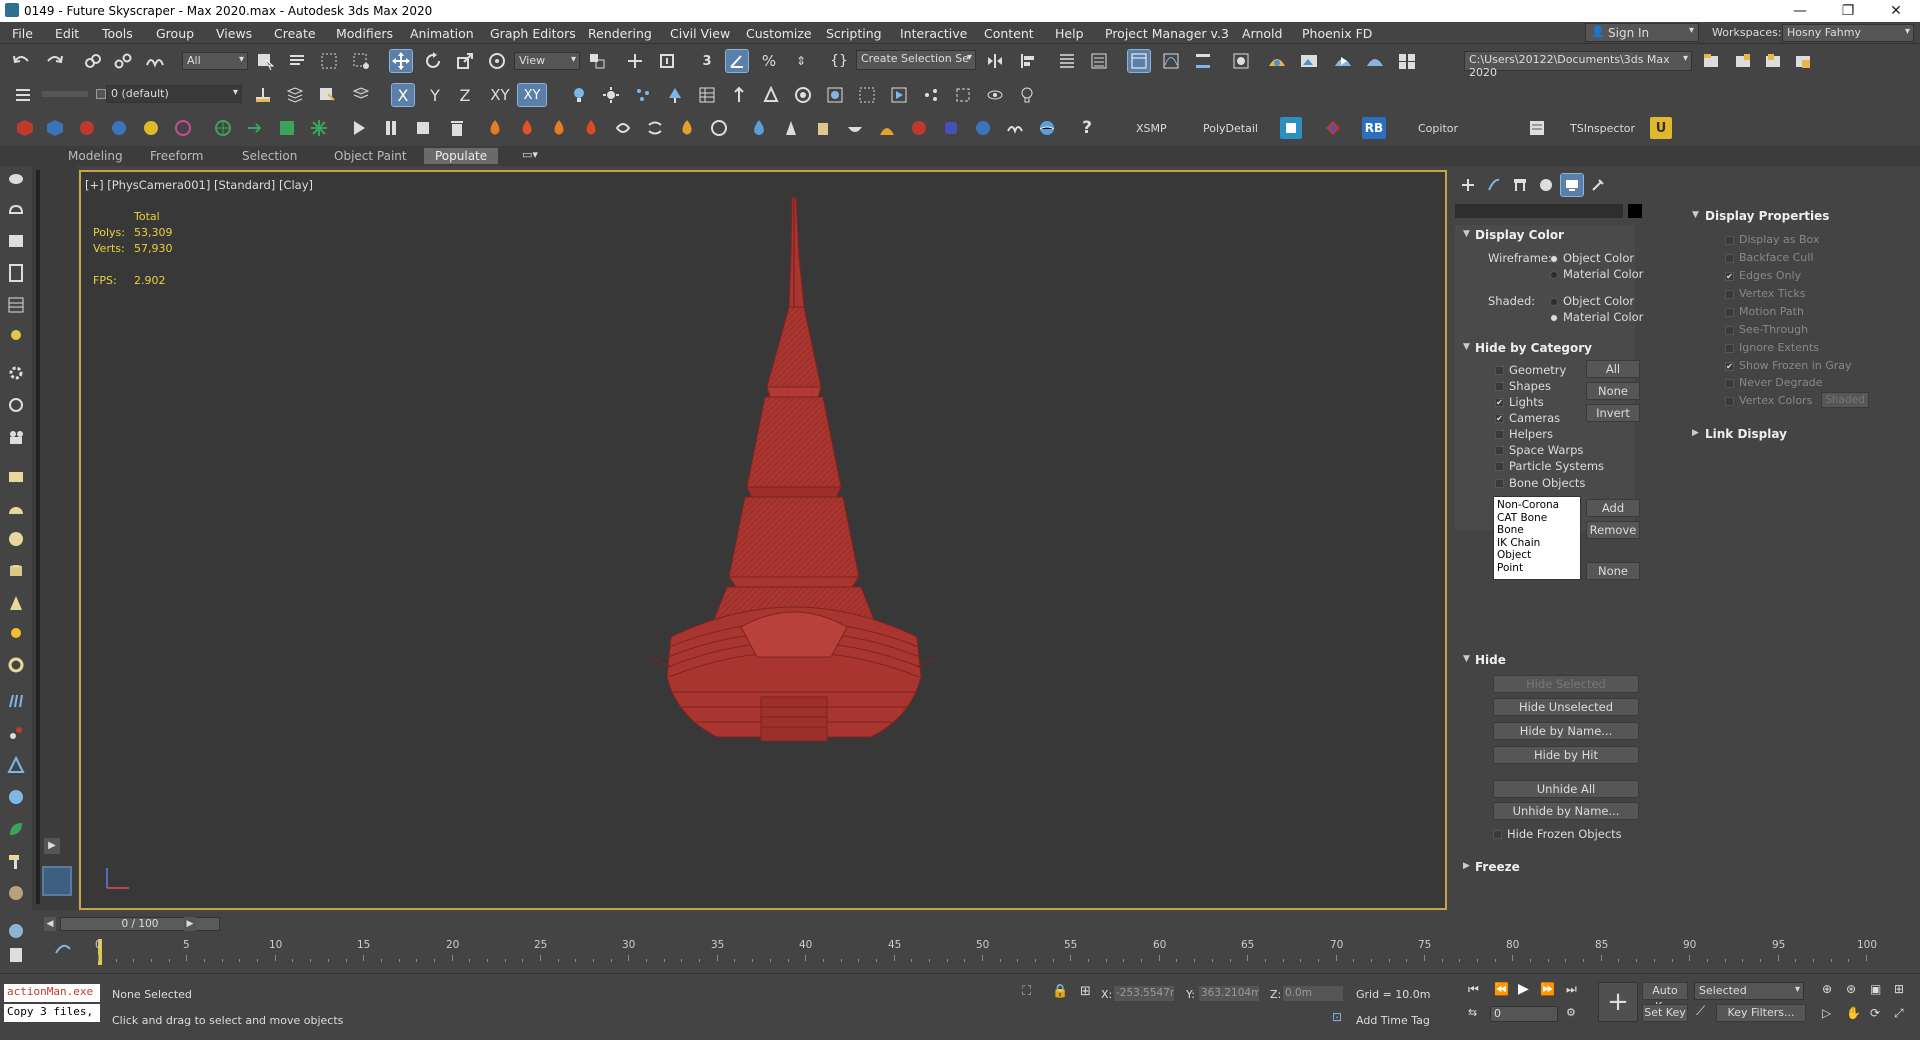  Describe the element at coordinates (867, 95) in the screenshot. I see `region-render-icon` at that location.